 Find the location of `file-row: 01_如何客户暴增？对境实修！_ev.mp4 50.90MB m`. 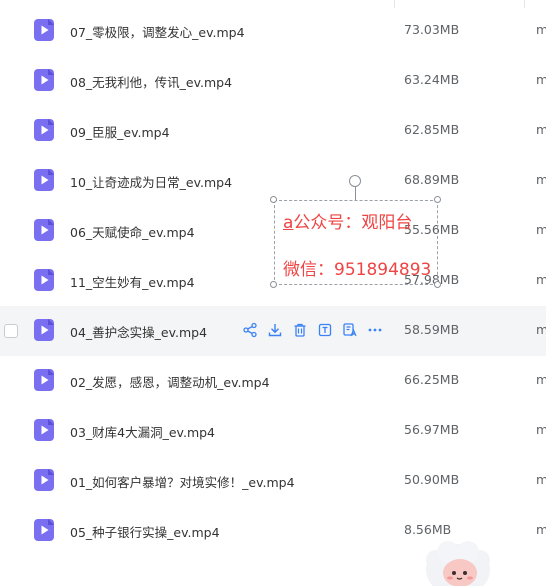

file-row: 01_如何客户暴增？对境实修！_ev.mp4 50.90MB m is located at coordinates (273, 481).